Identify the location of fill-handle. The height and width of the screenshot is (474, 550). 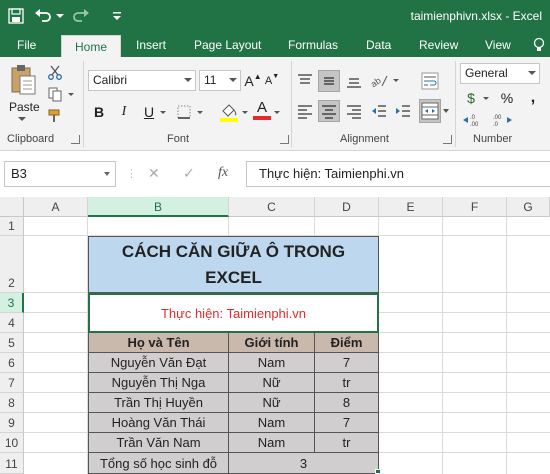
(378, 471).